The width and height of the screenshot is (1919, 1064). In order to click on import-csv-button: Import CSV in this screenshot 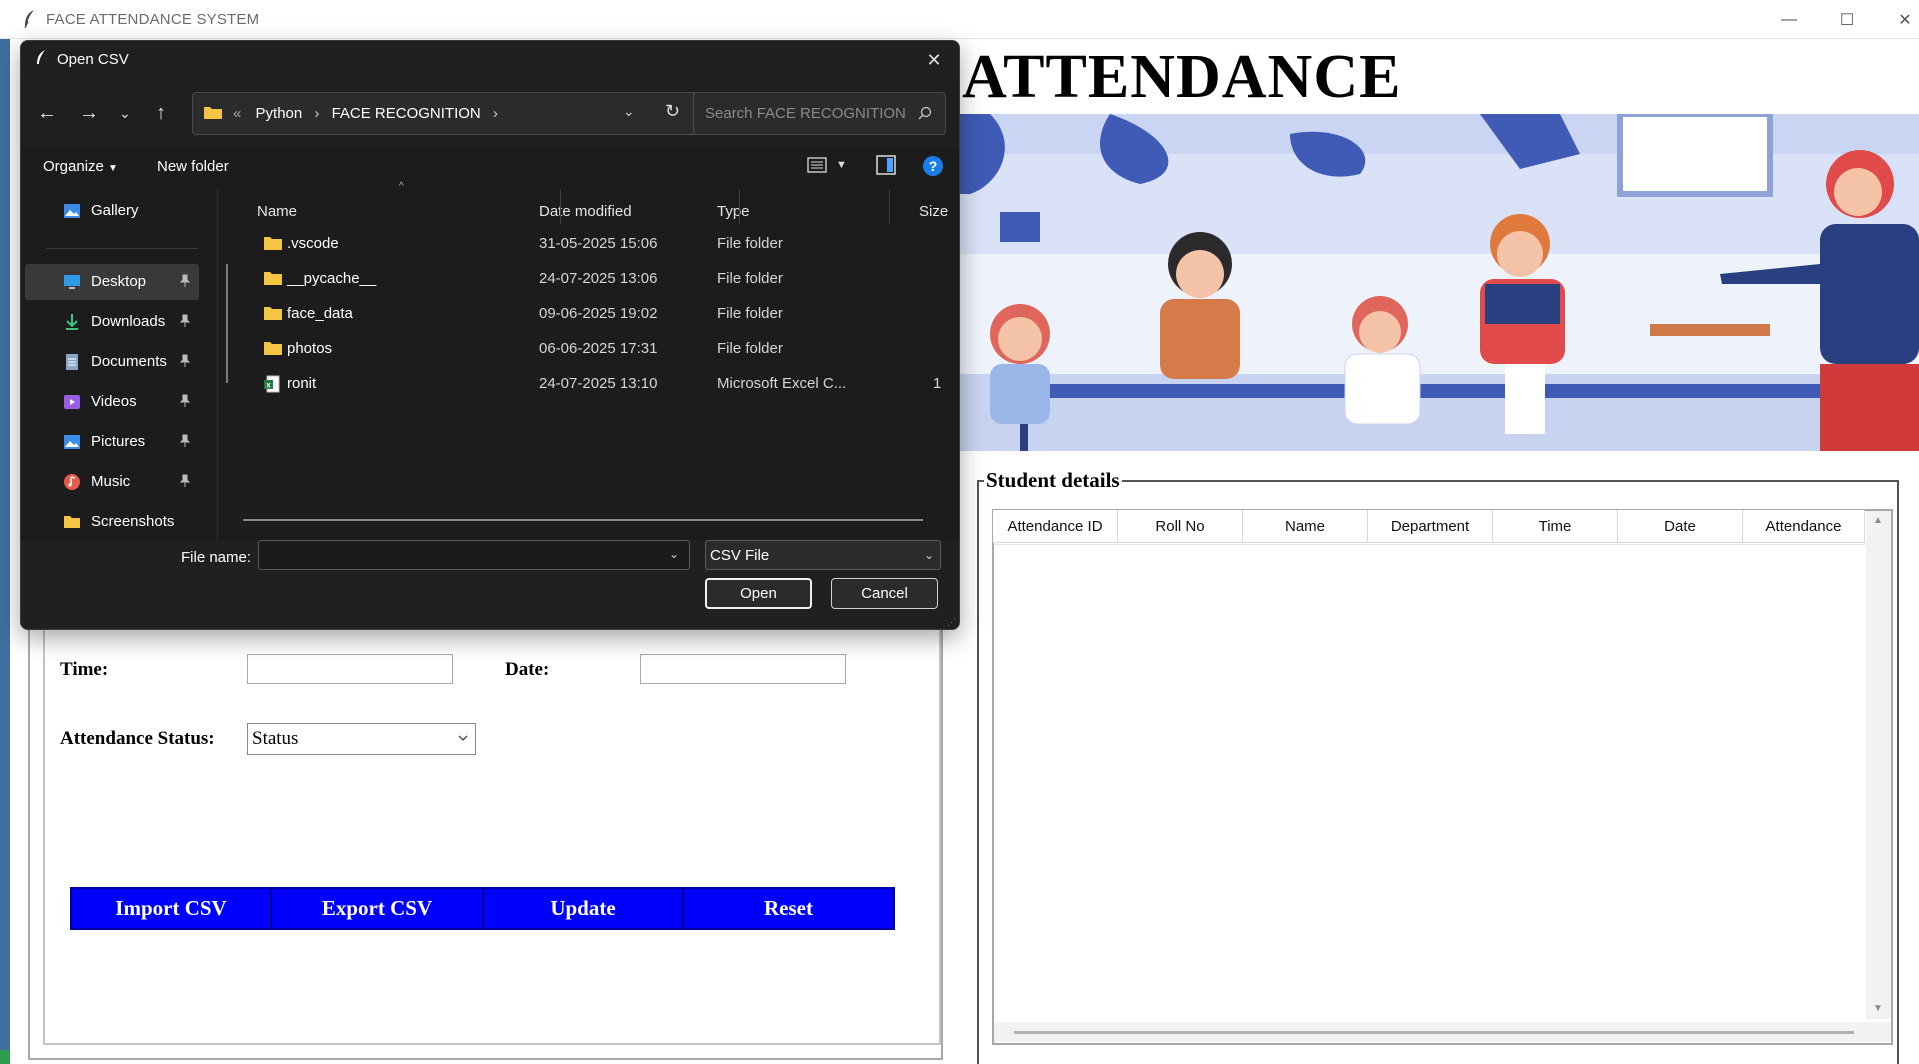, I will do `click(172, 908)`.